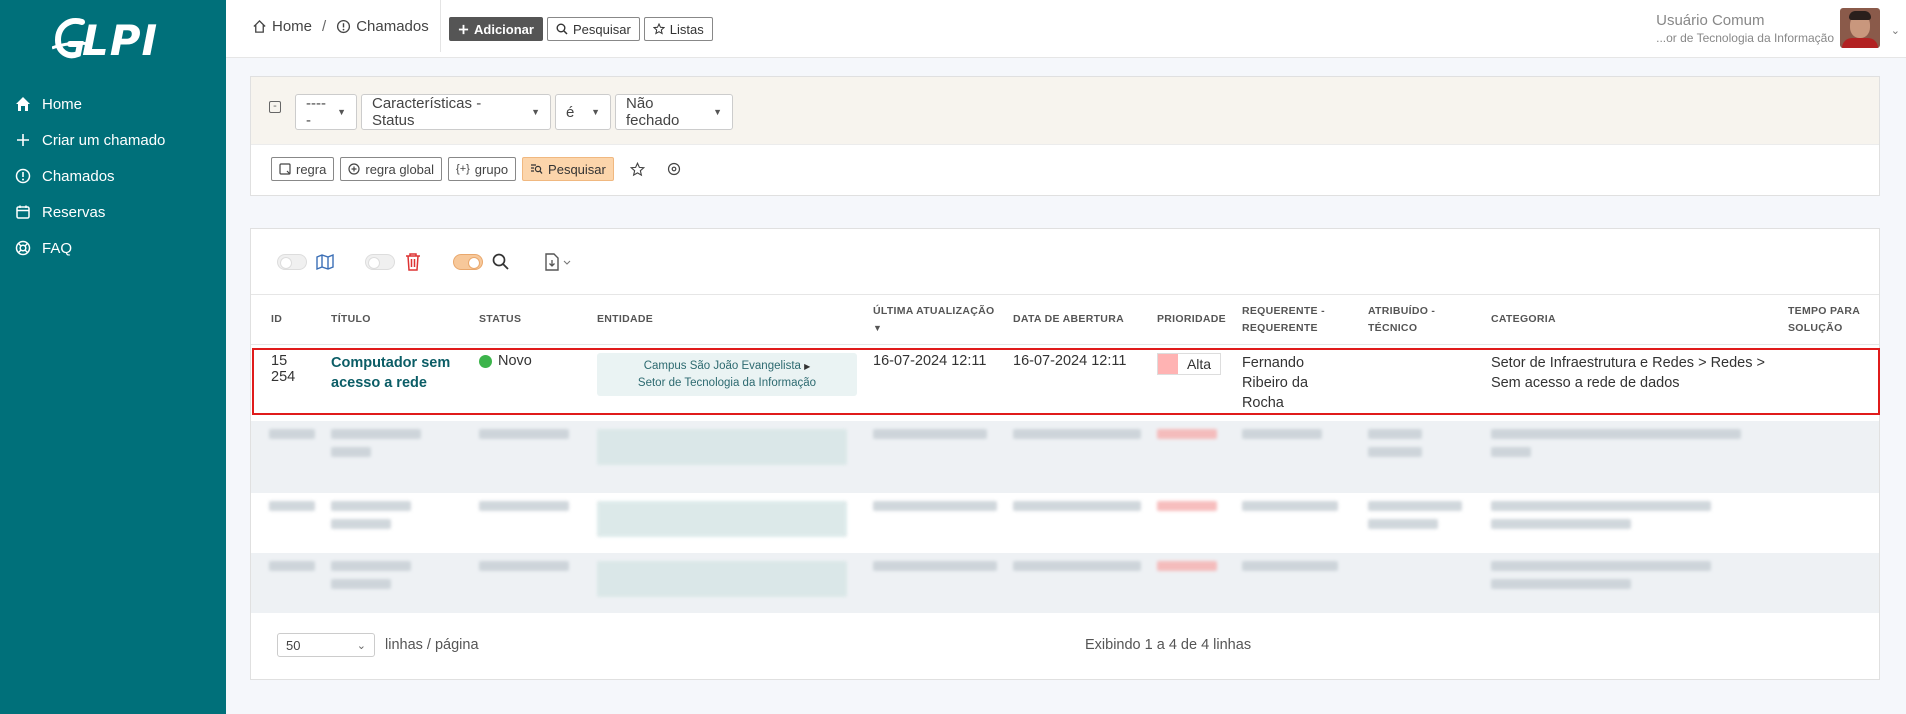  I want to click on add-global-rule-button: regra global, so click(391, 169).